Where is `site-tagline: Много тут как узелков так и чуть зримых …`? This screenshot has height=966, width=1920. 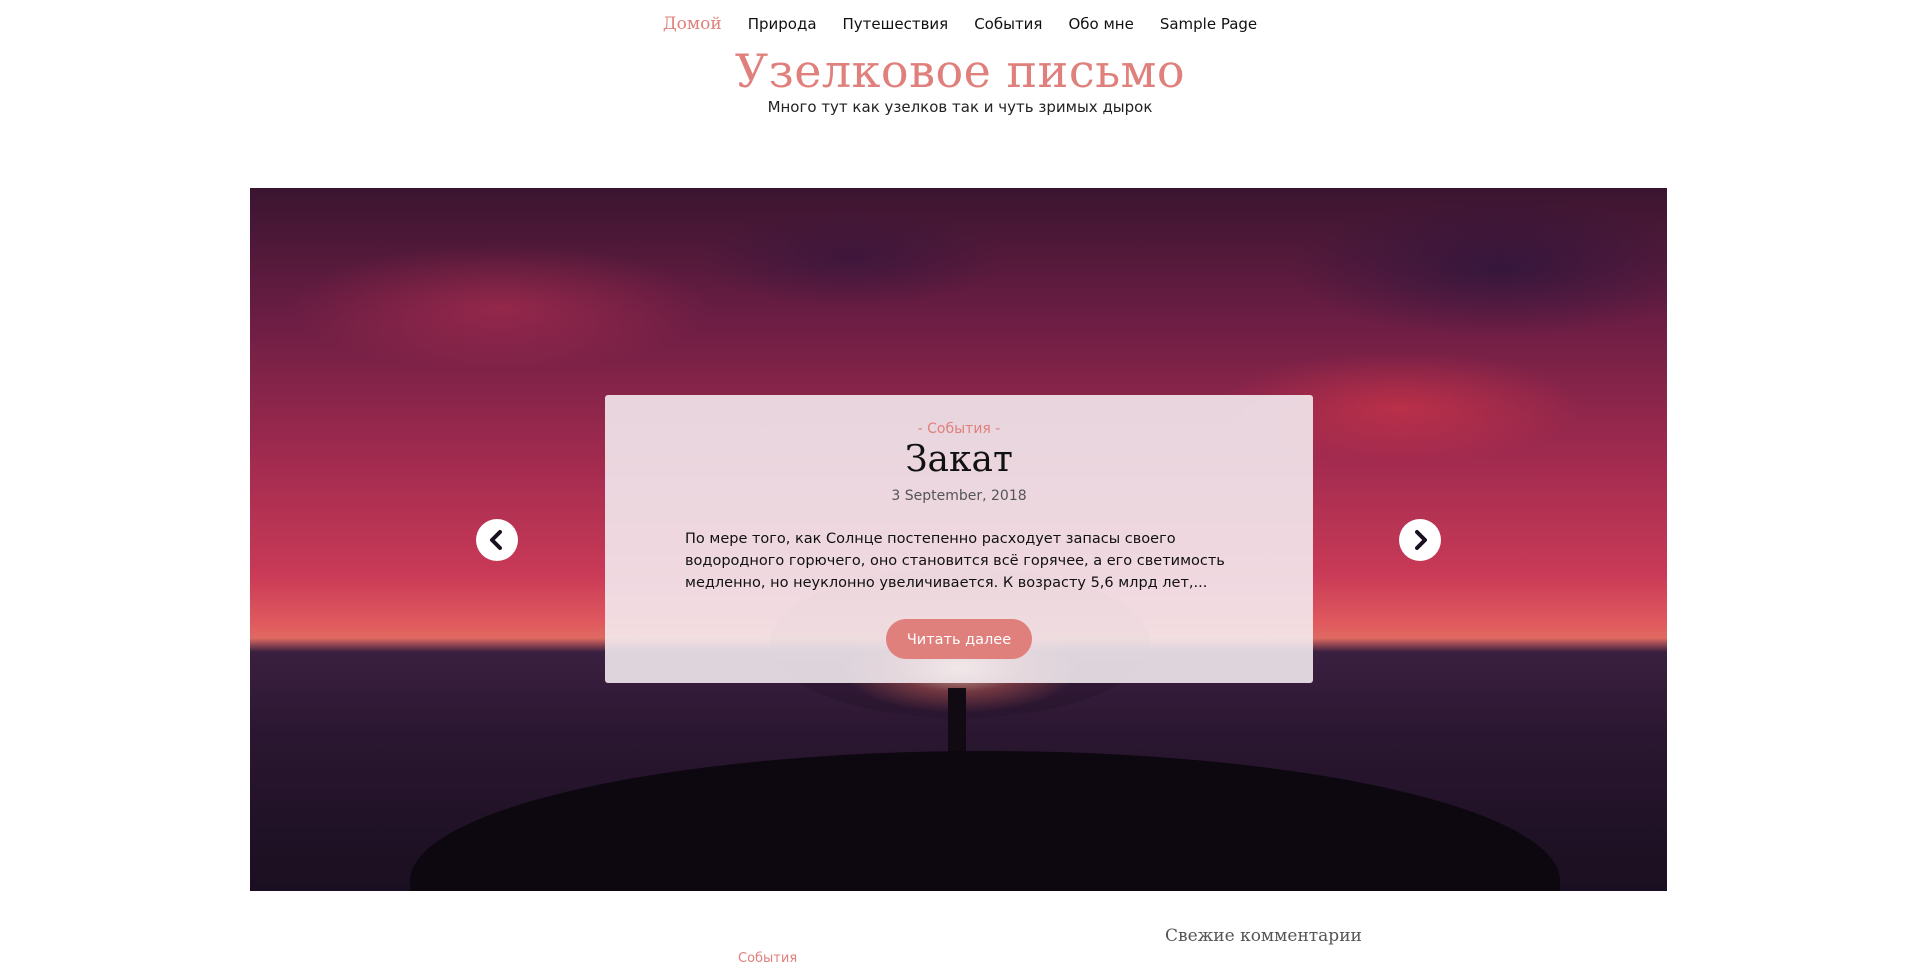 site-tagline: Много тут как узелков так и чуть зримых … is located at coordinates (960, 107).